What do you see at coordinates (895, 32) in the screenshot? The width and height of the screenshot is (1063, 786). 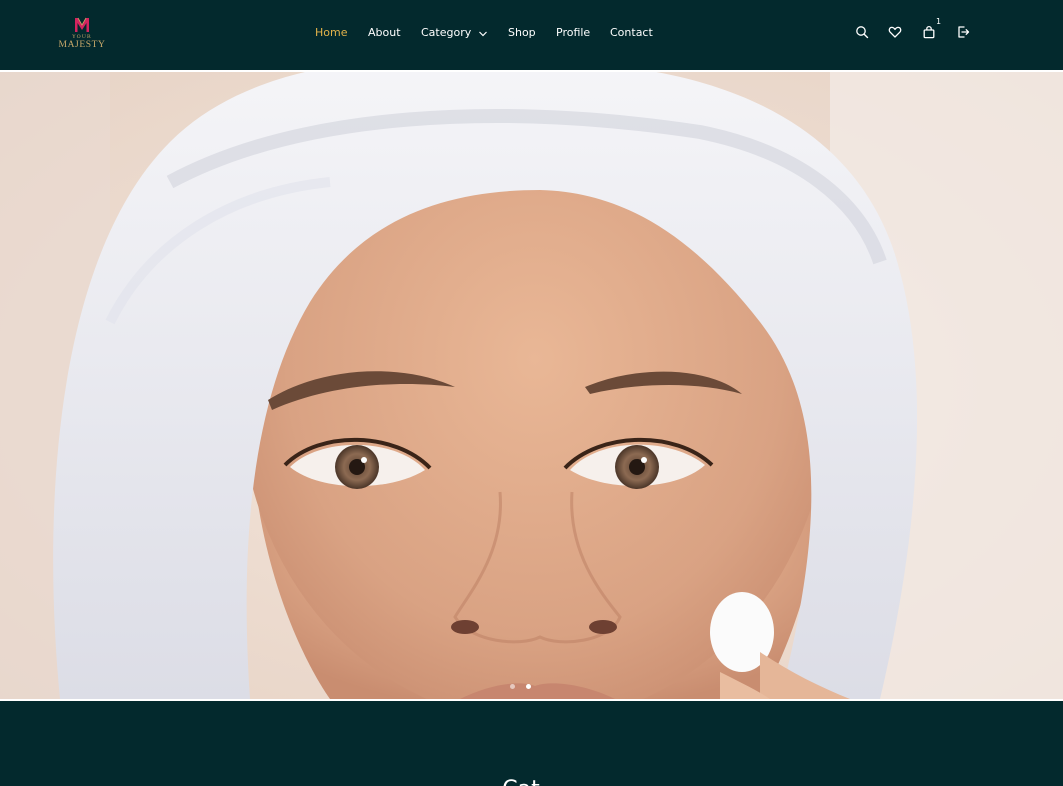 I see `heart-icon` at bounding box center [895, 32].